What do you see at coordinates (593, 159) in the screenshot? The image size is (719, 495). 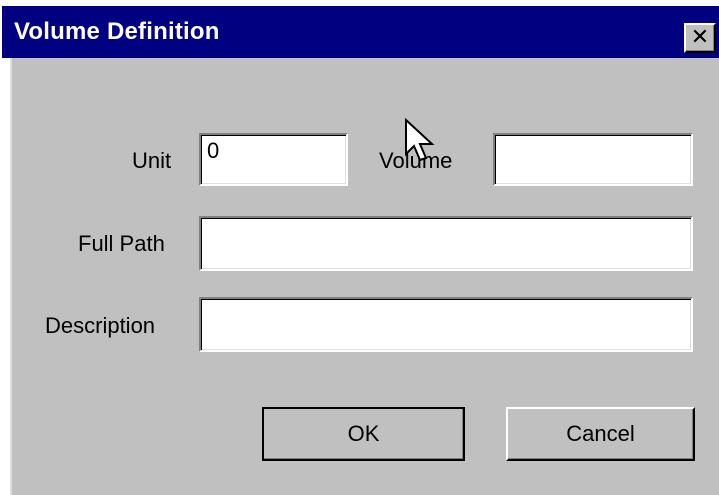 I see `volume-field` at bounding box center [593, 159].